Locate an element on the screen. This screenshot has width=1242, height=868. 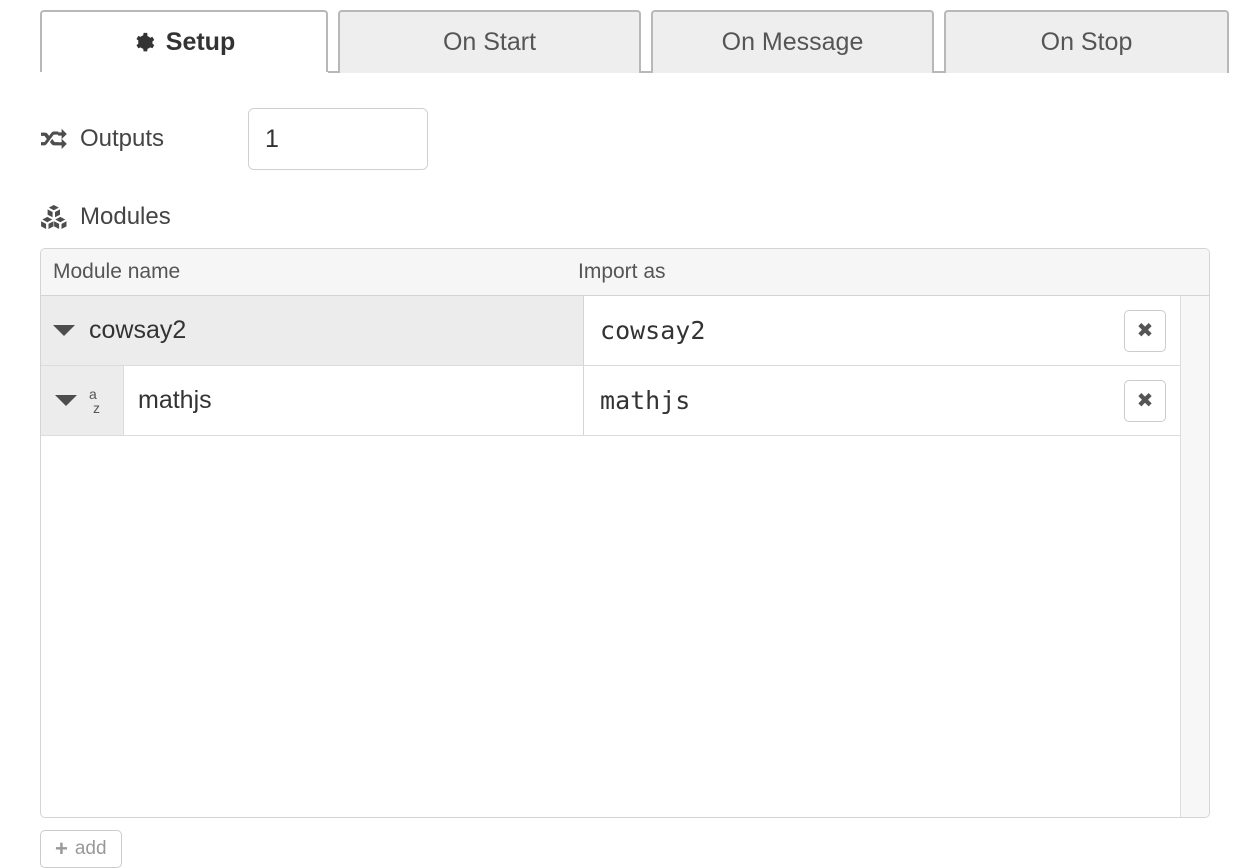
plus-icon: + is located at coordinates (61, 848).